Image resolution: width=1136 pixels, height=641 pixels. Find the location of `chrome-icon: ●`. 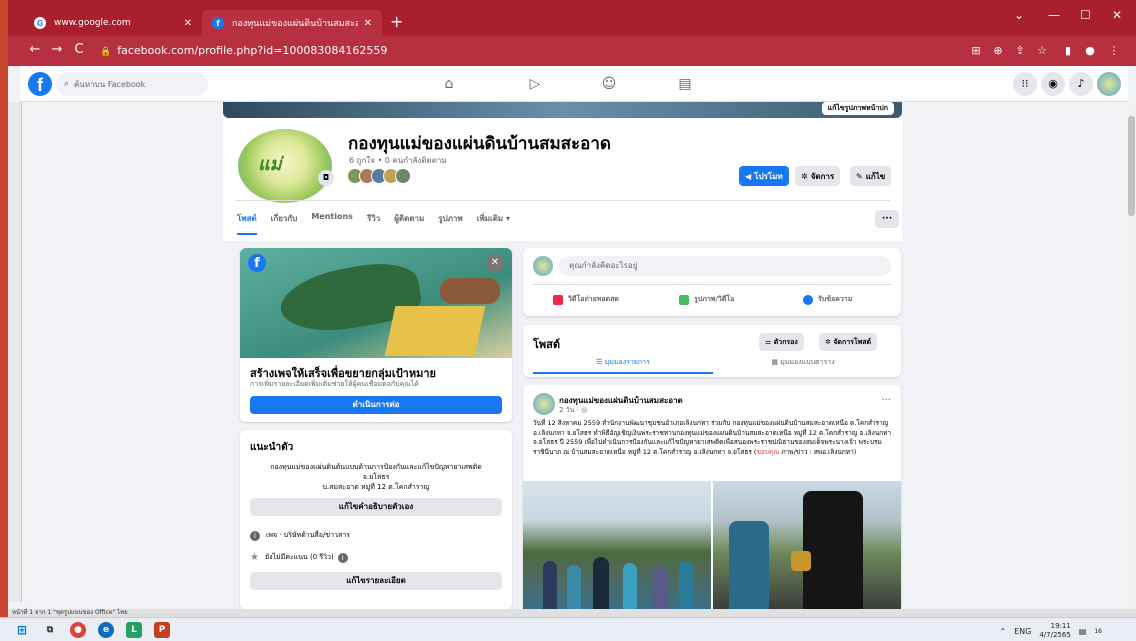

chrome-icon: ● is located at coordinates (78, 630).